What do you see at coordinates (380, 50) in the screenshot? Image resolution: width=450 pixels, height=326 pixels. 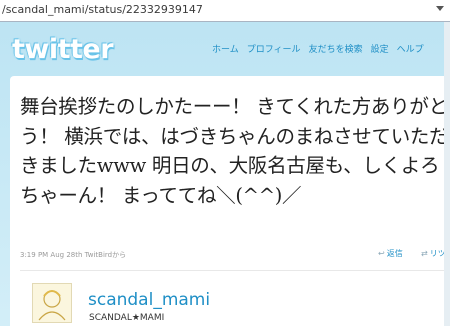 I see `nav-settings: 設定` at bounding box center [380, 50].